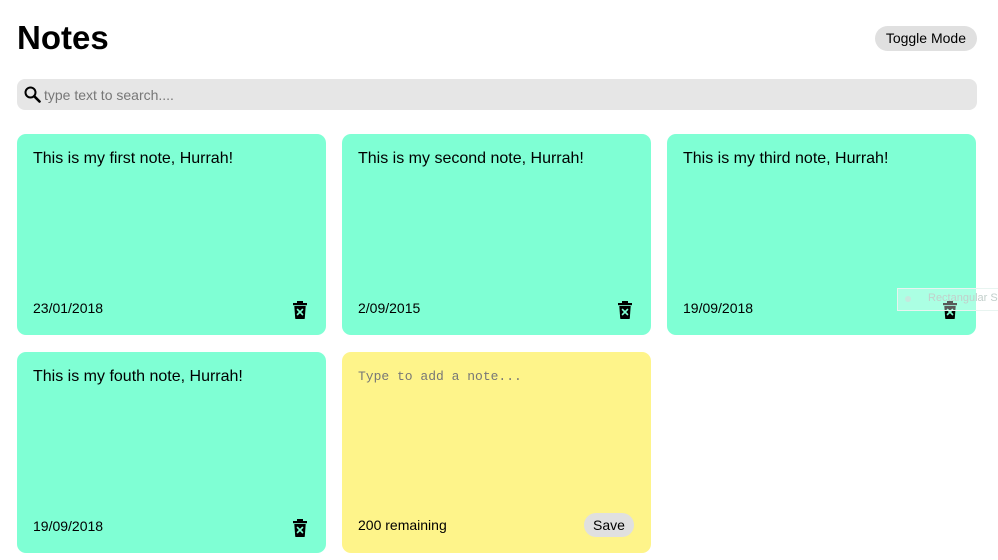 The width and height of the screenshot is (998, 560). I want to click on save-button: Save, so click(609, 525).